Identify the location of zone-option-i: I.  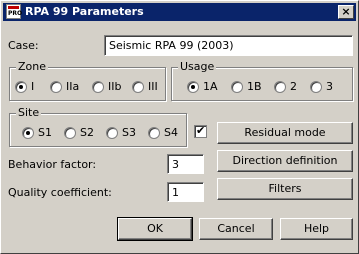
(24, 86).